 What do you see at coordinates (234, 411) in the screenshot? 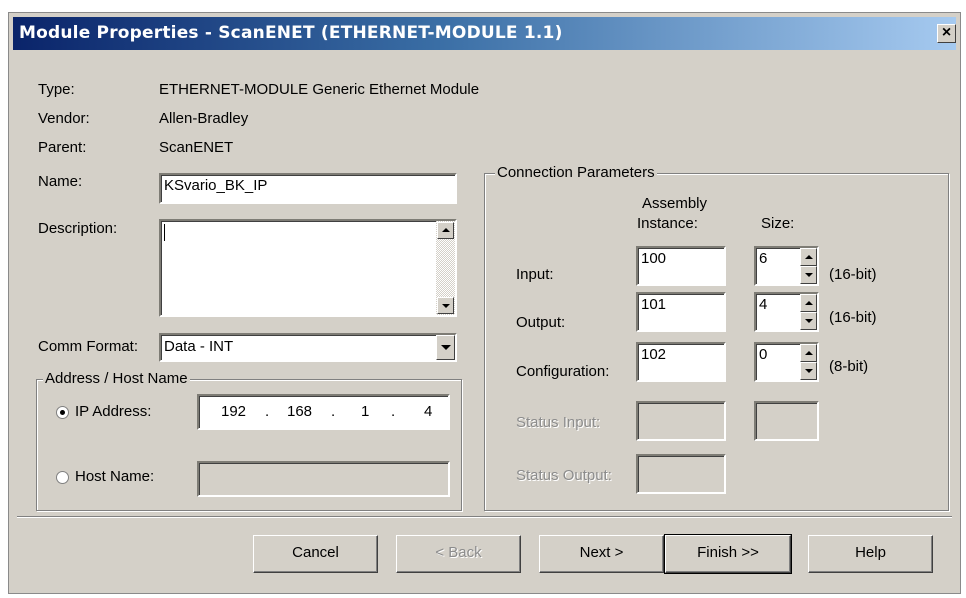
I see `ip-octet-1: 192` at bounding box center [234, 411].